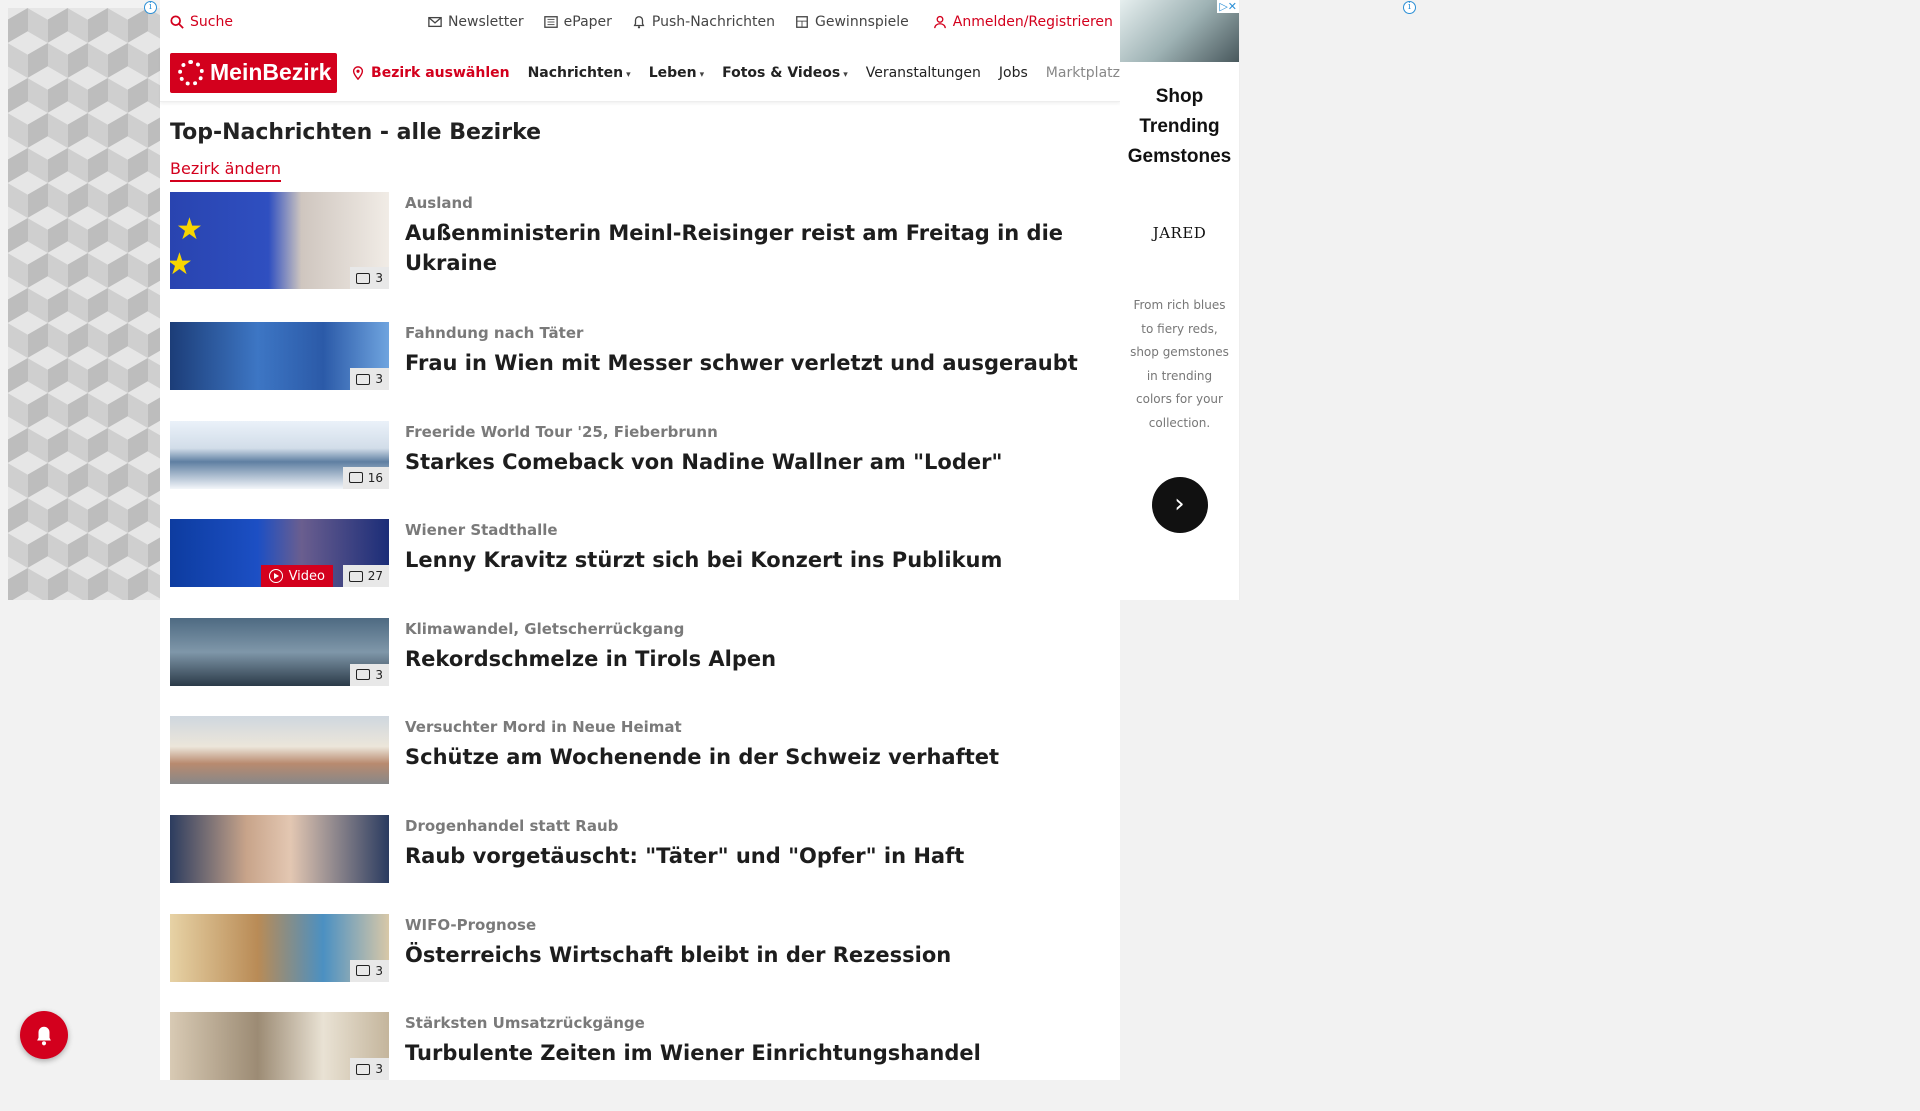 Image resolution: width=1920 pixels, height=1111 pixels. I want to click on video-label: Video, so click(306, 576).